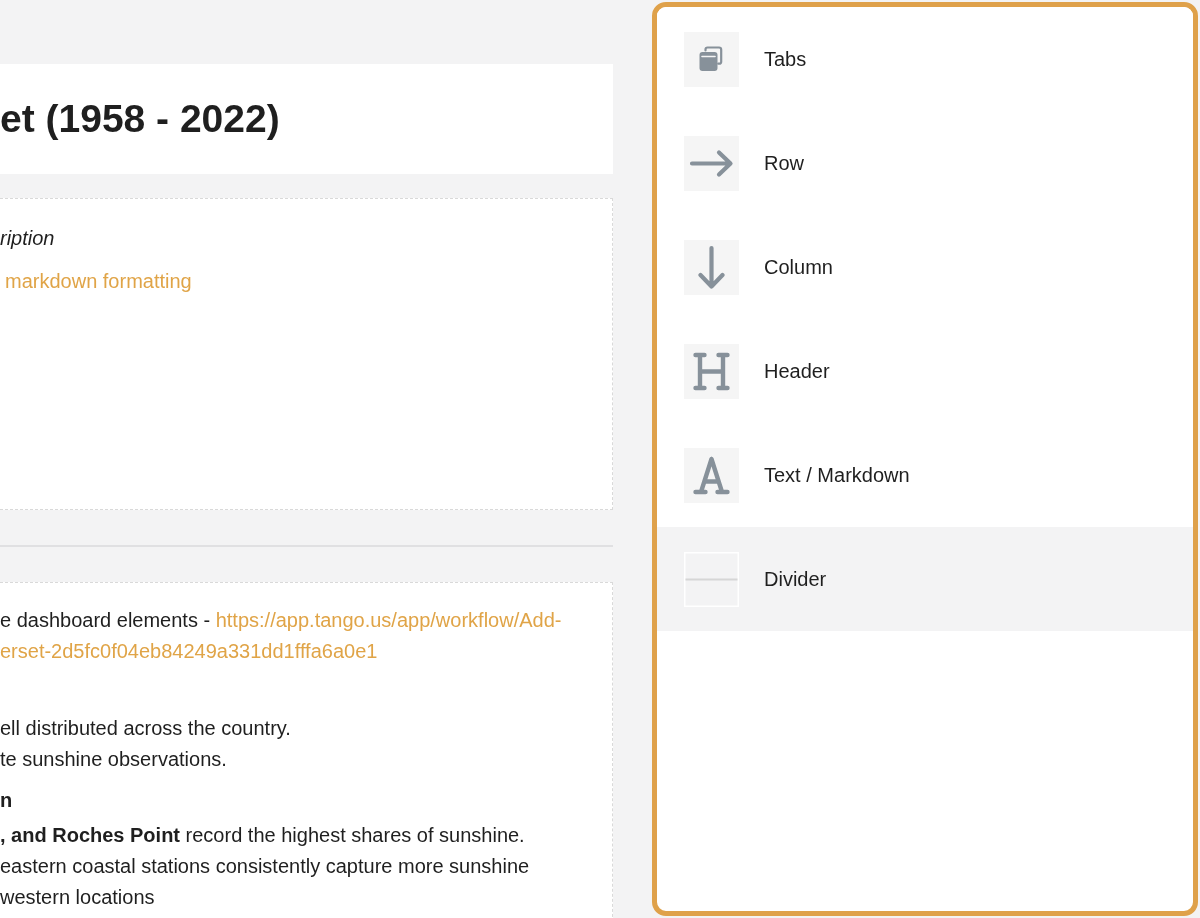 The height and width of the screenshot is (918, 1200). What do you see at coordinates (925, 579) in the screenshot?
I see `component-item: Divider` at bounding box center [925, 579].